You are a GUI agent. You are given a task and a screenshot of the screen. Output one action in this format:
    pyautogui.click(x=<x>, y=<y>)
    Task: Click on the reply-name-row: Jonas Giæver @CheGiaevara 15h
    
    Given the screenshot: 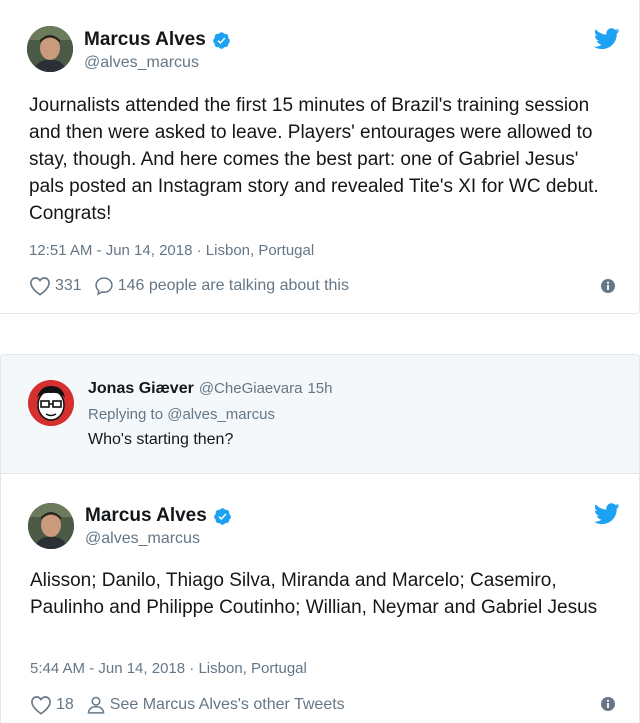 What is the action you would take?
    pyautogui.click(x=210, y=389)
    